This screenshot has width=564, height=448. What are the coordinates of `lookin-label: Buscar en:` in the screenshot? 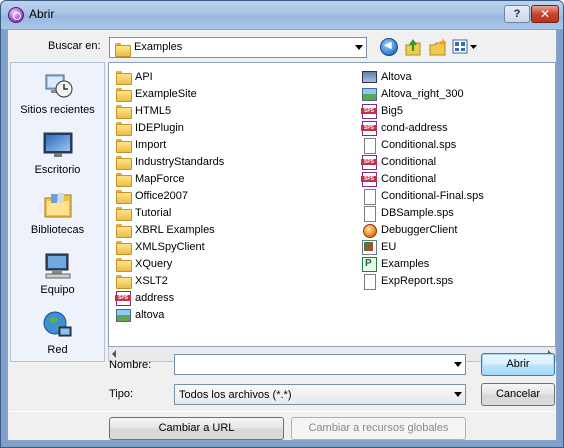 It's located at (74, 46).